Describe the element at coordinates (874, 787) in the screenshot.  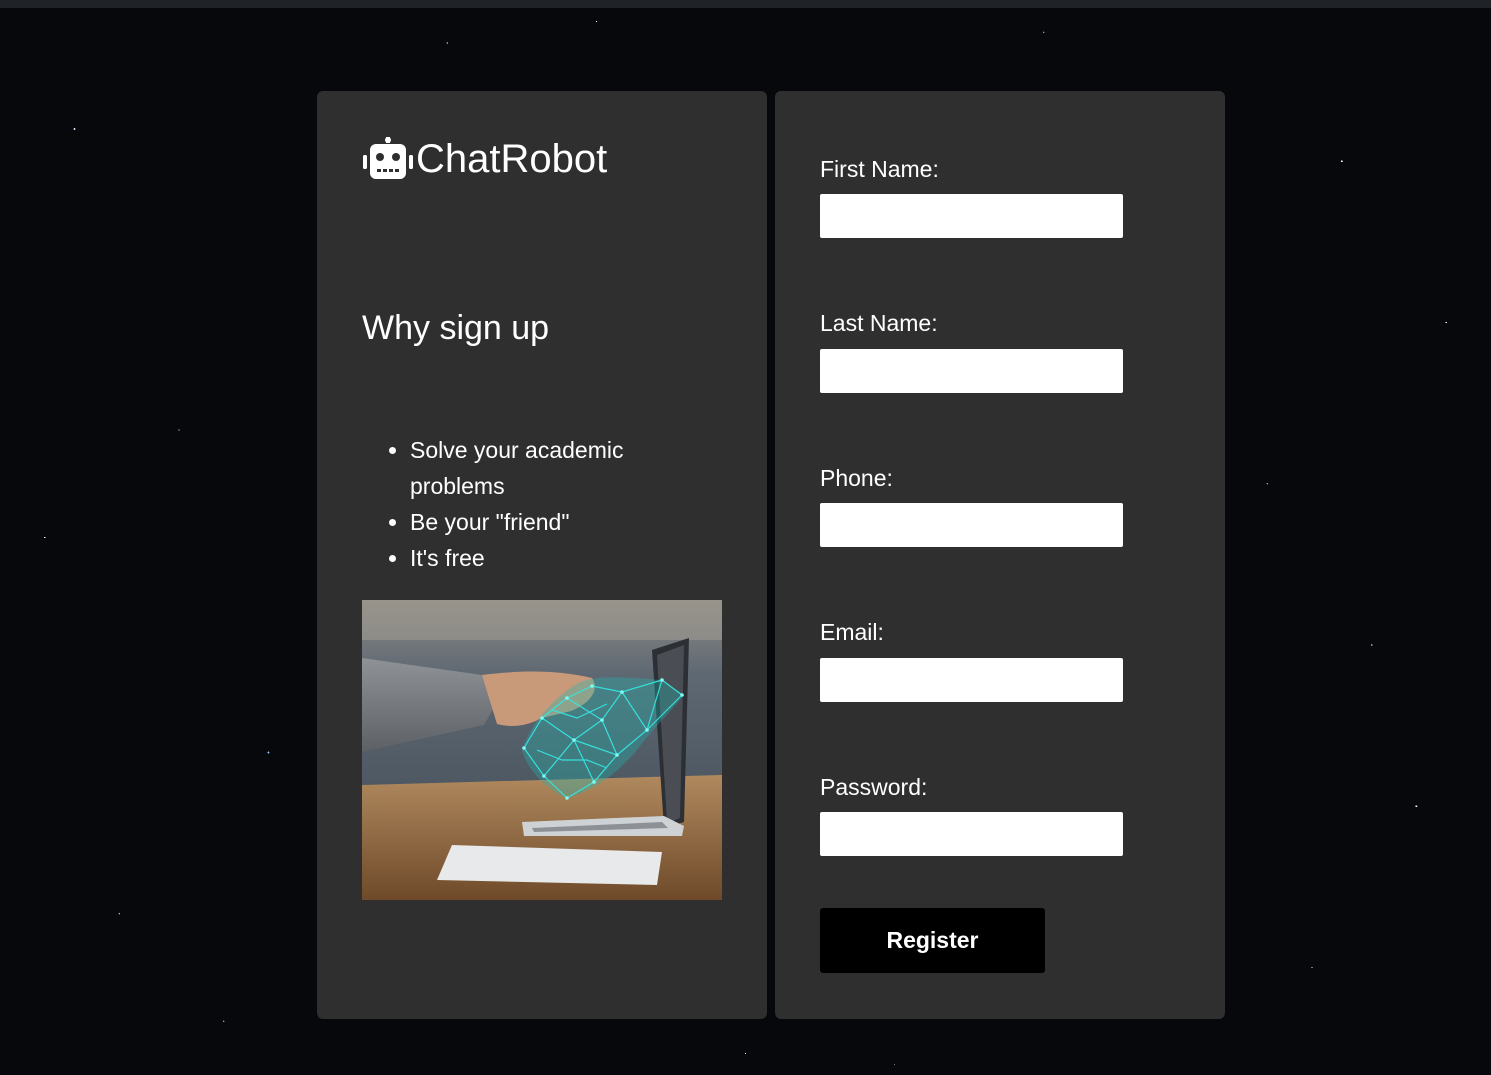
I see `password-label: Password:` at that location.